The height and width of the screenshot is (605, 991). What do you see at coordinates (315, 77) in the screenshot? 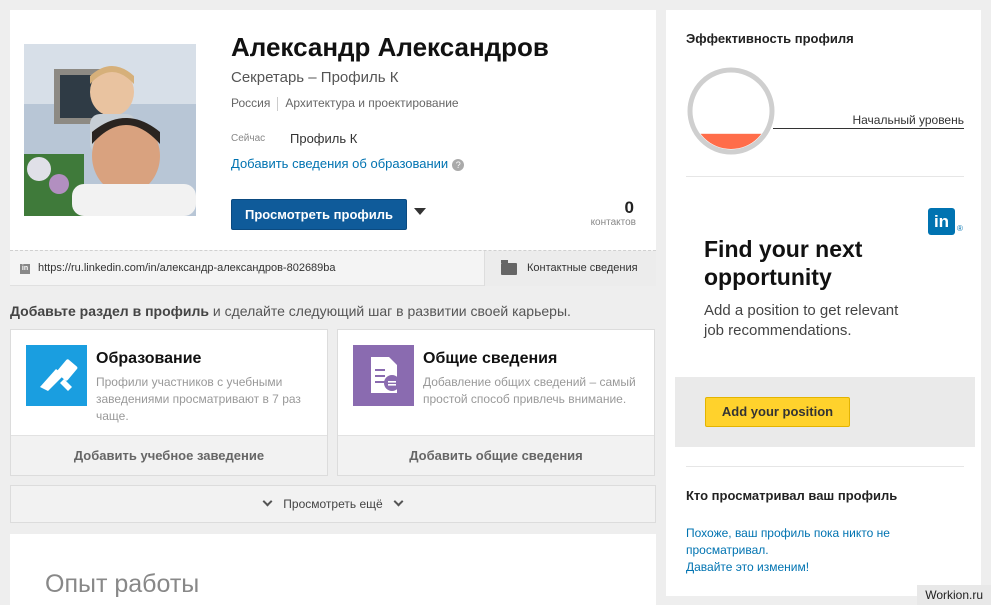
I see `profile-headline: Секретарь – Профиль К` at bounding box center [315, 77].